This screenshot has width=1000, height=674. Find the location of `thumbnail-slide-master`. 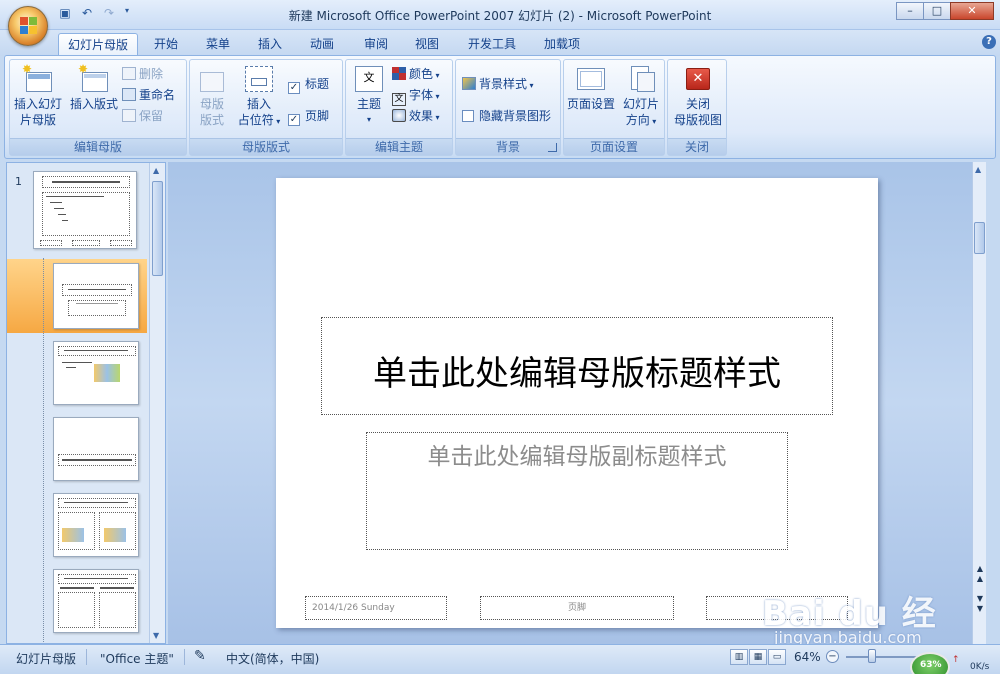

thumbnail-slide-master is located at coordinates (85, 210).